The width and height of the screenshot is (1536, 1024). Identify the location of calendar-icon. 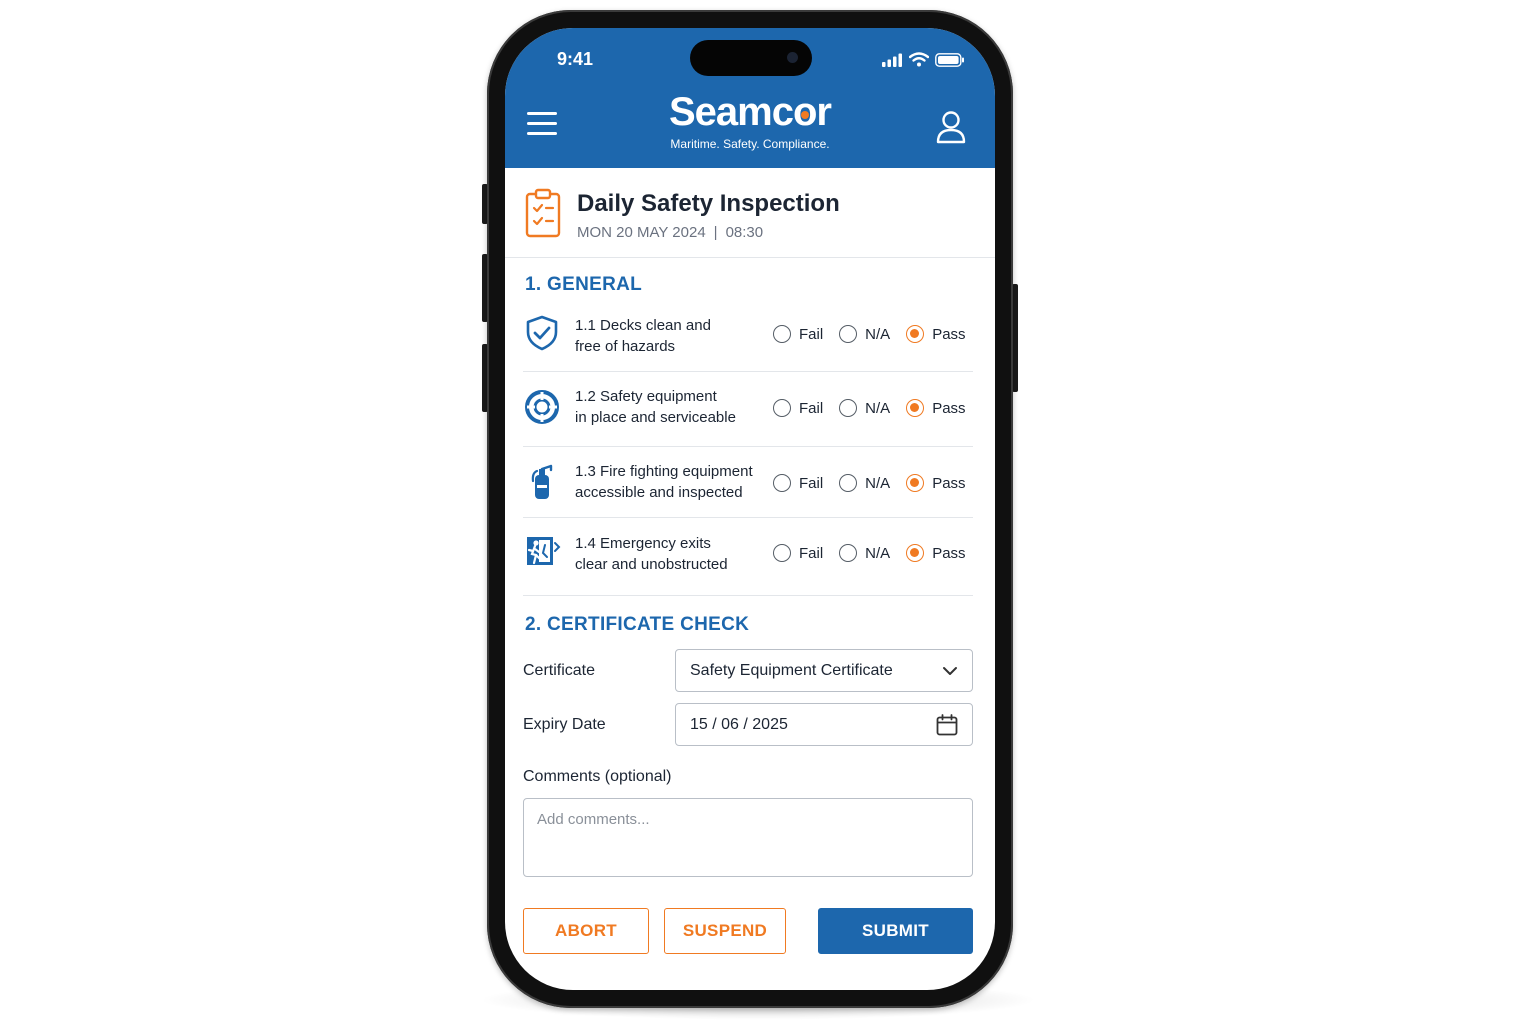
(947, 724).